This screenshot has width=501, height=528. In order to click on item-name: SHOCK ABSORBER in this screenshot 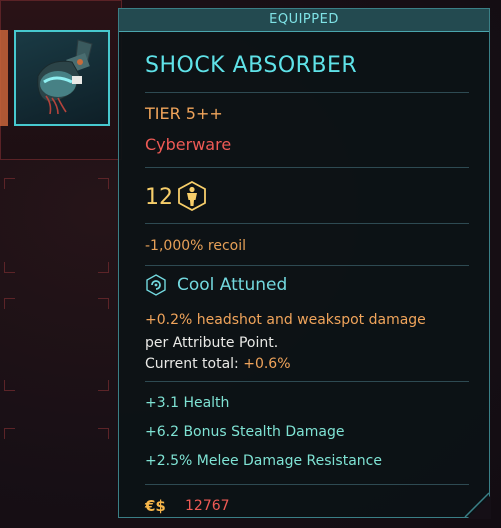, I will do `click(251, 65)`.